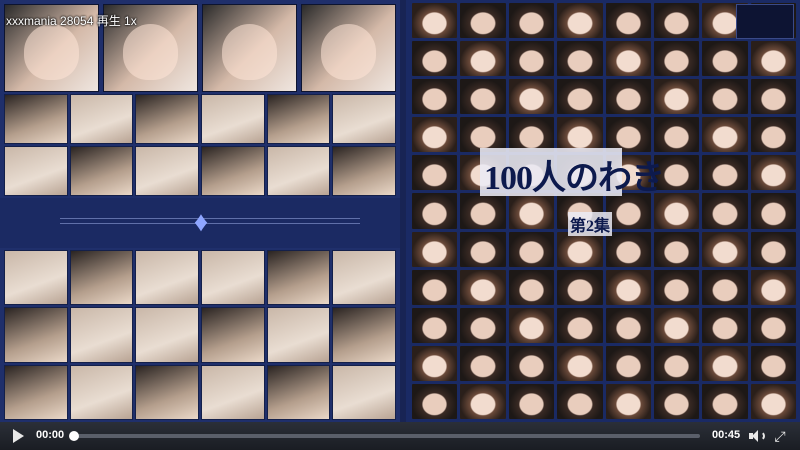  I want to click on seek-bar-handle, so click(74, 436).